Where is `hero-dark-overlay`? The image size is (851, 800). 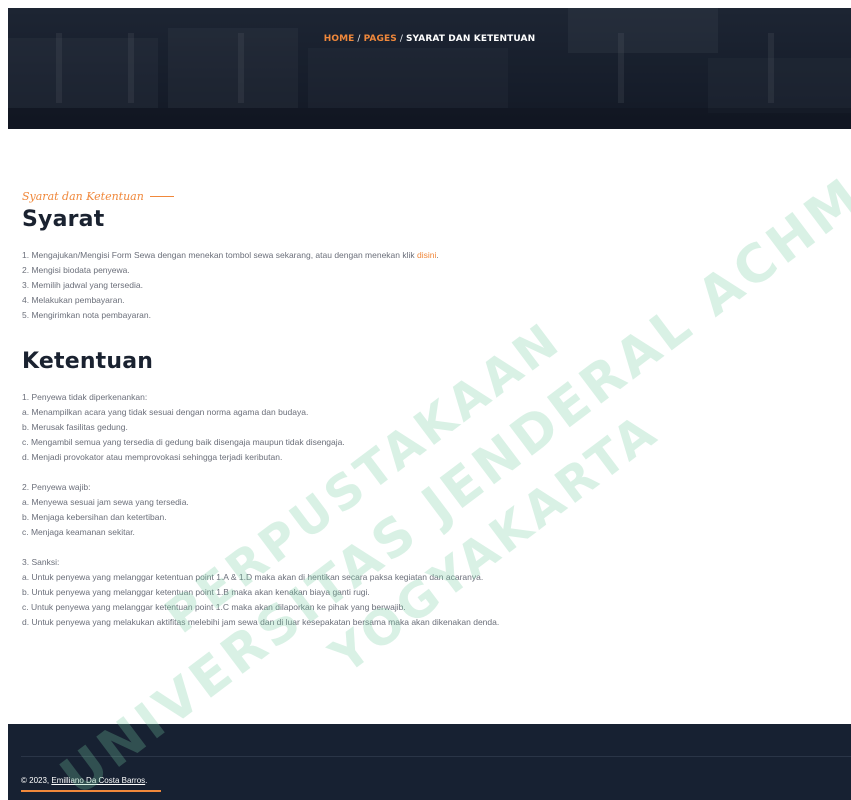 hero-dark-overlay is located at coordinates (429, 68).